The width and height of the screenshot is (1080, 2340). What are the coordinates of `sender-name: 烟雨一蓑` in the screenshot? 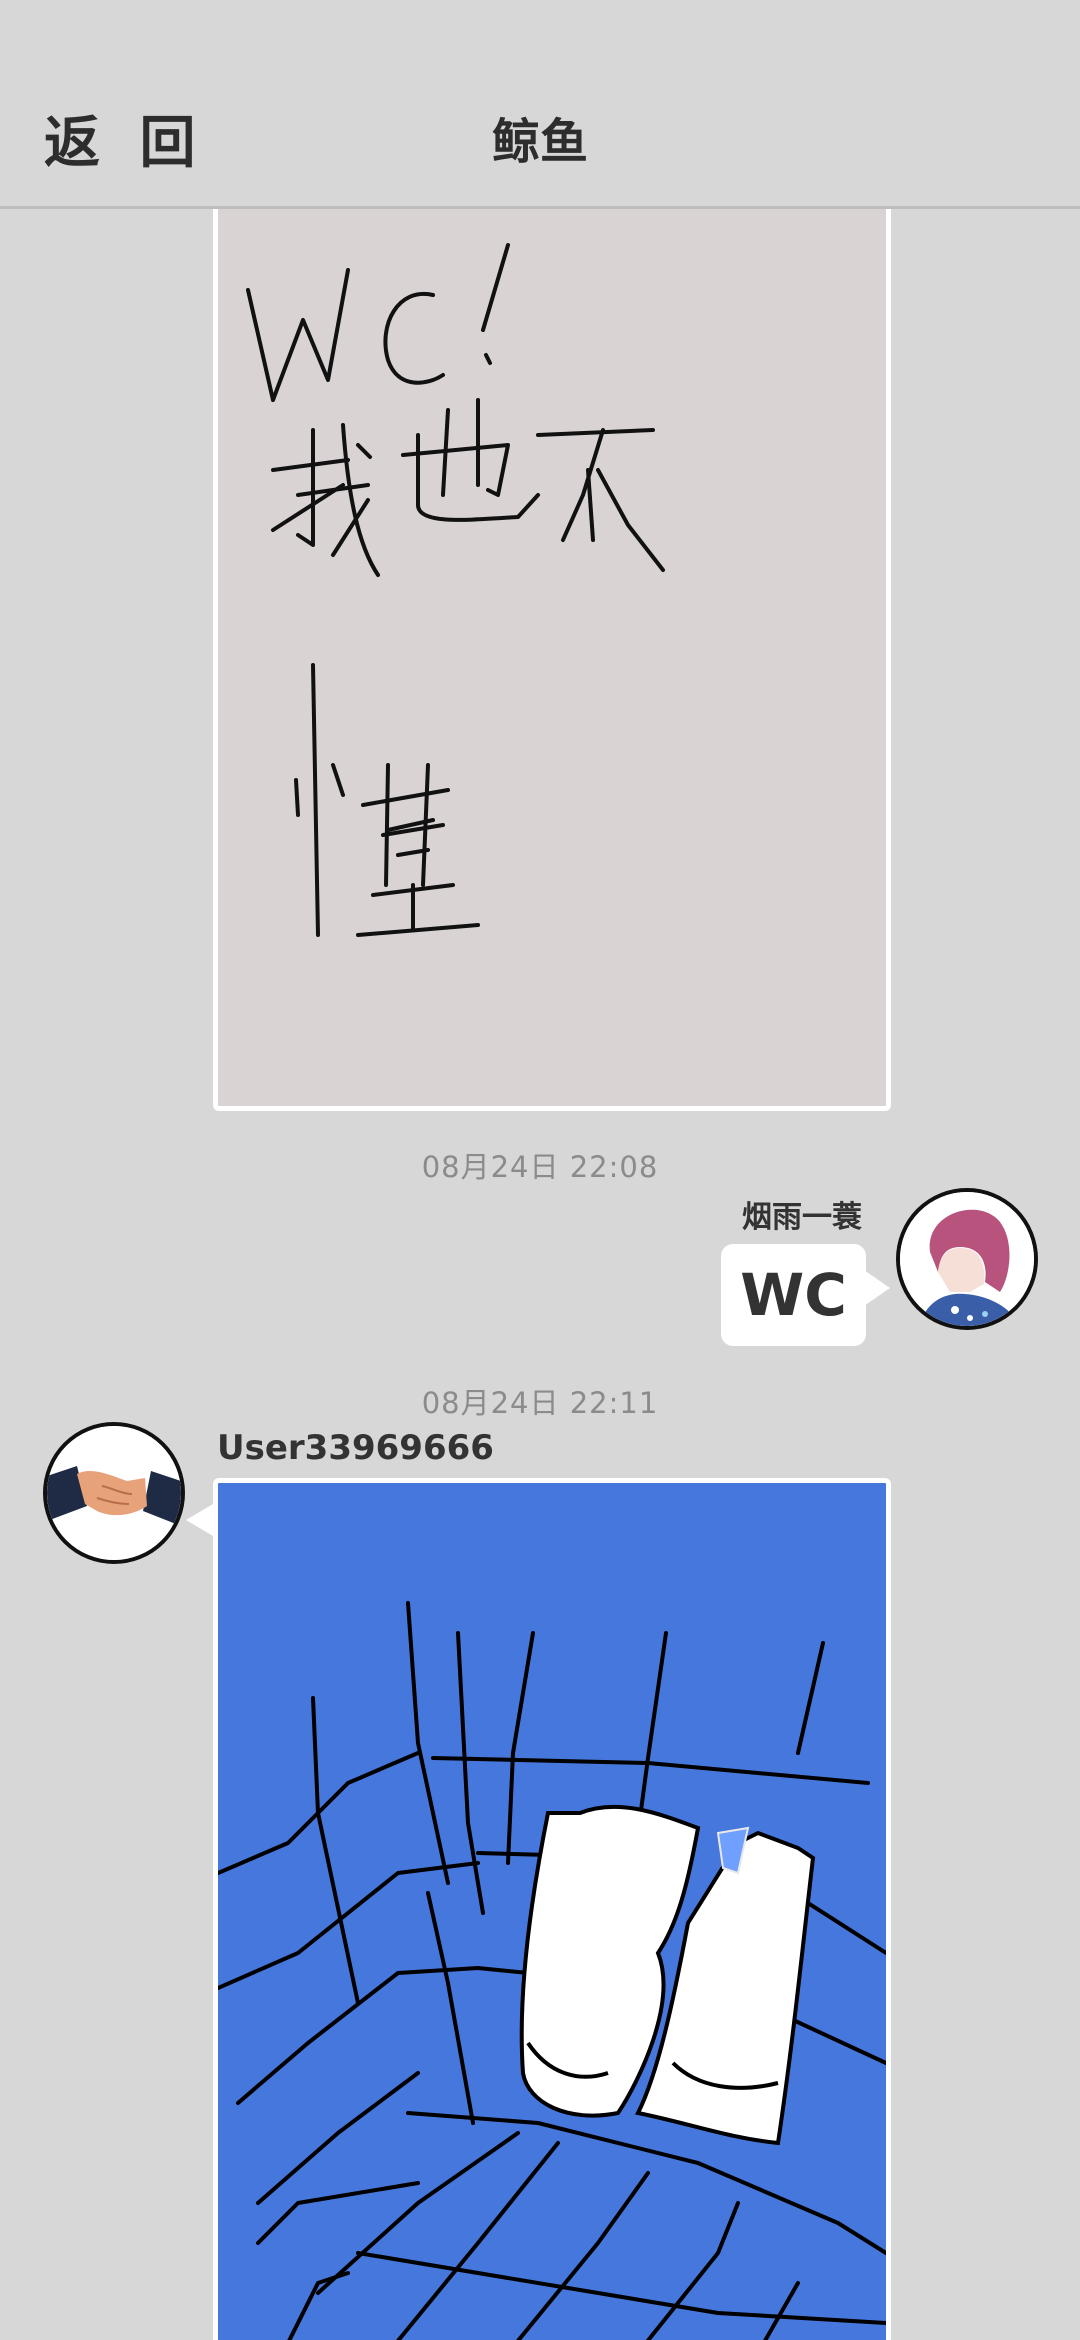 It's located at (802, 1217).